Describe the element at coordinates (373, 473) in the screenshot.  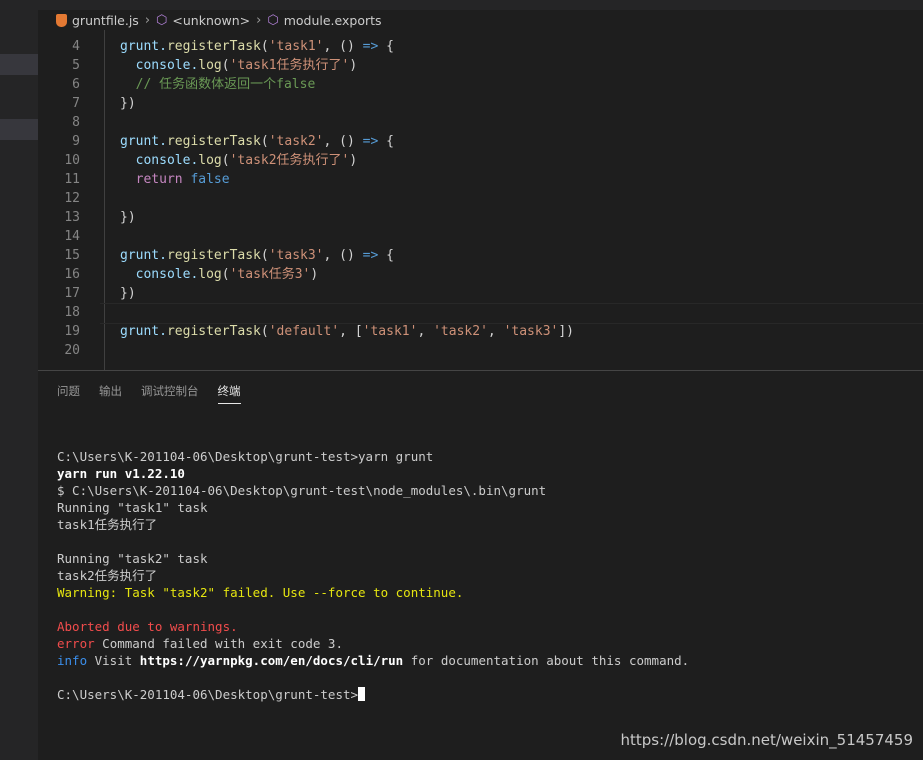
I see `terminal-line: yarn run v1.22.10` at that location.